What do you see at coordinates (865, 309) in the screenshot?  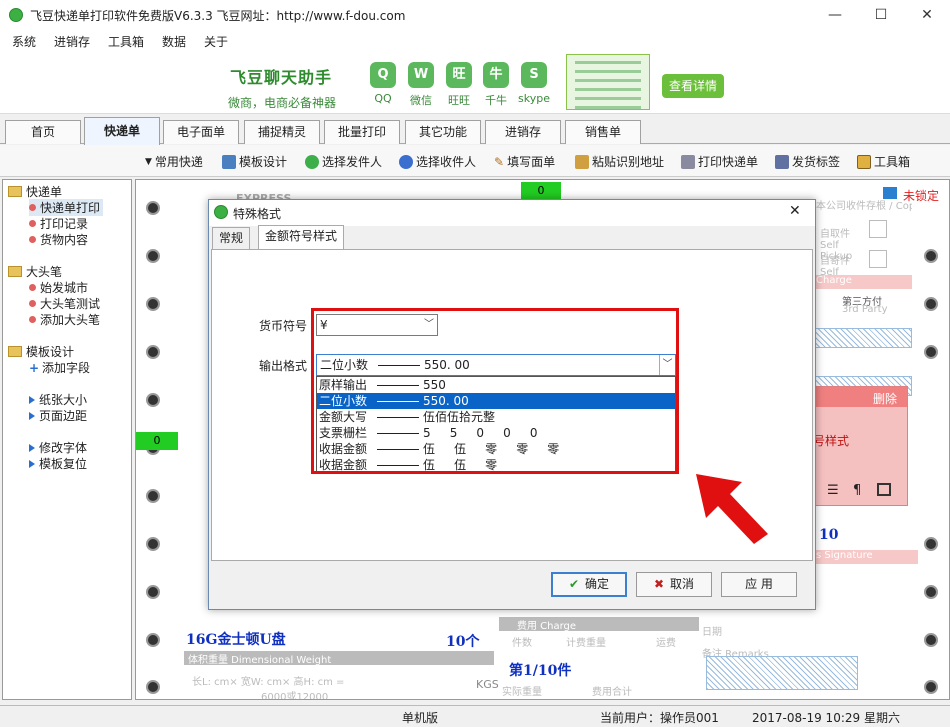 I see `third-party-en: 3rd Party` at bounding box center [865, 309].